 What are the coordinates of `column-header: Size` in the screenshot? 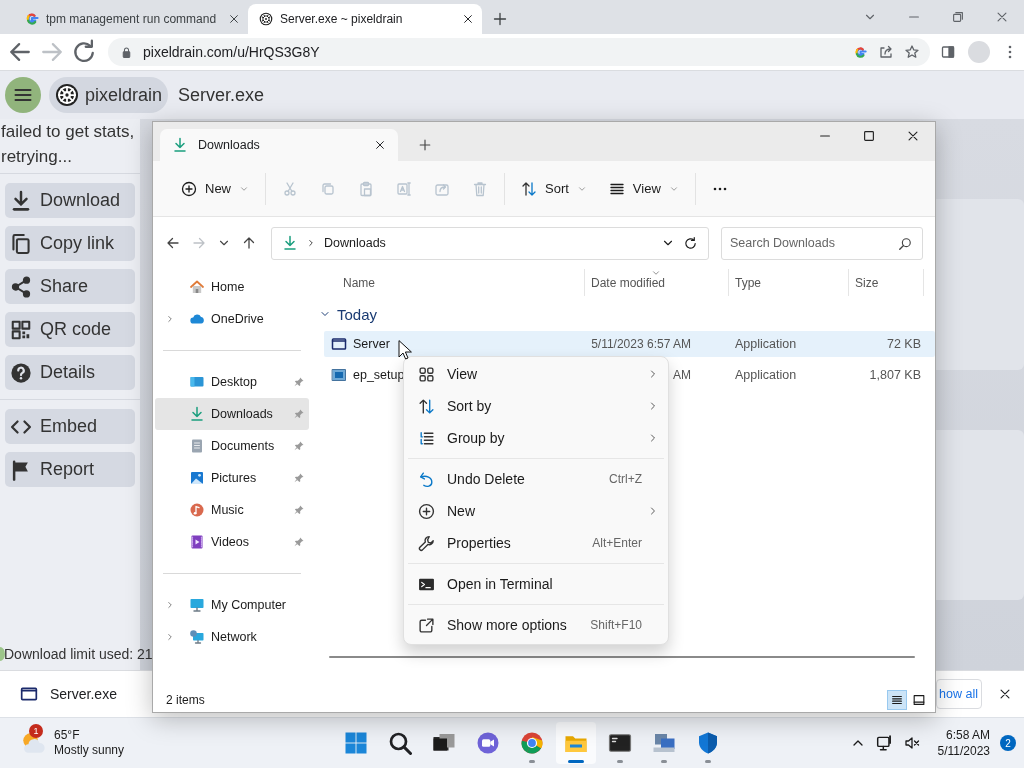 It's located at (886, 282).